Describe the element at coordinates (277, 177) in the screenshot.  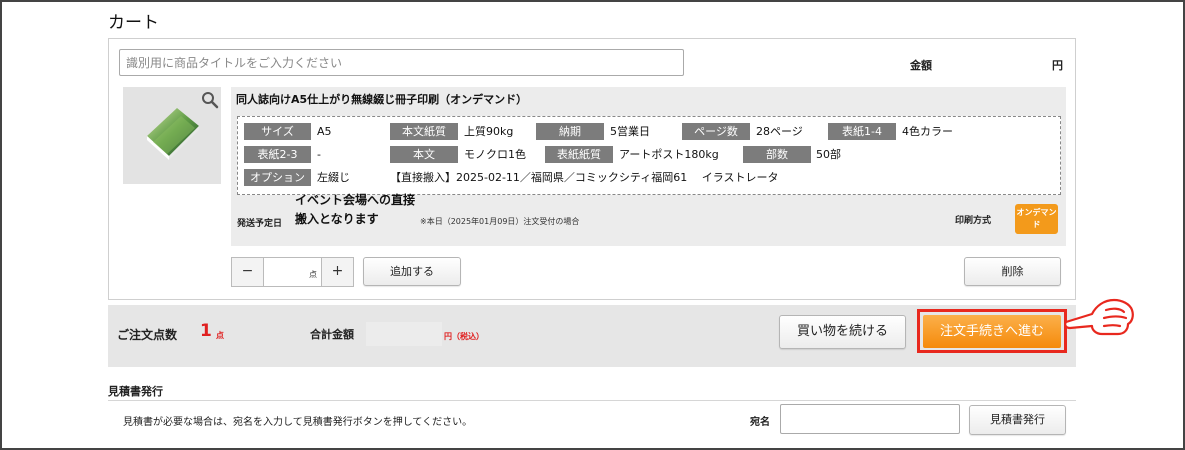
I see `spec-tag: オプション` at that location.